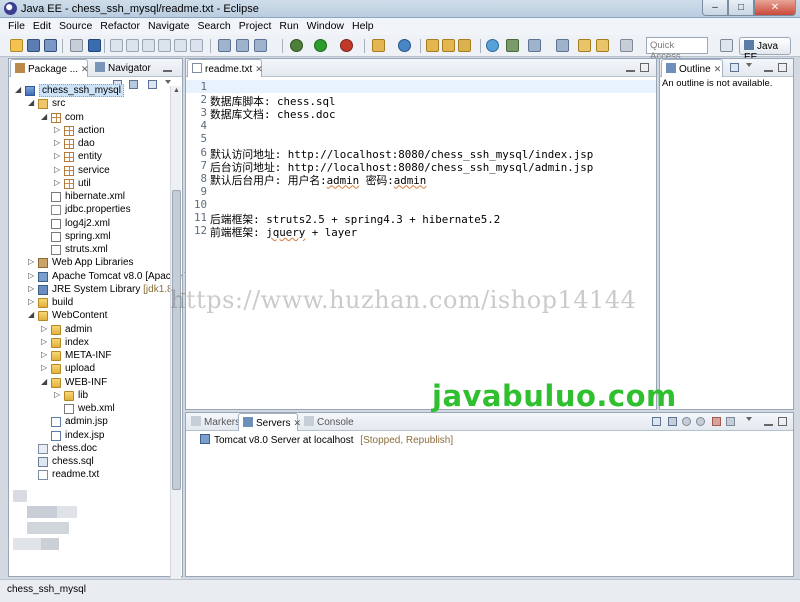 The height and width of the screenshot is (602, 800). Describe the element at coordinates (644, 67) in the screenshot. I see `maximize-editor-icon` at that location.